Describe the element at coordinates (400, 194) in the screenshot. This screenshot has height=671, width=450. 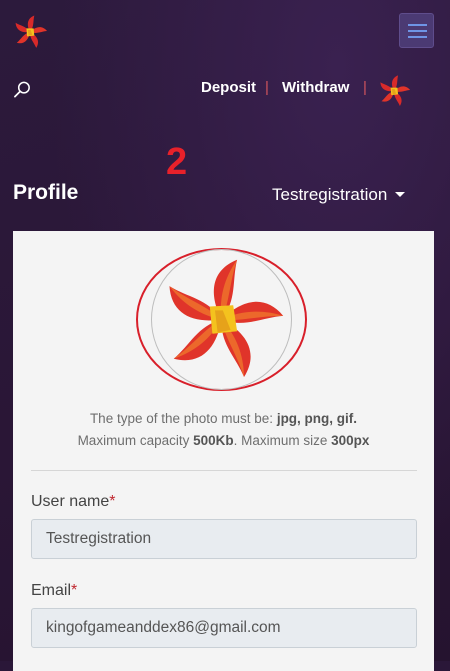
I see `caret-down-icon` at that location.